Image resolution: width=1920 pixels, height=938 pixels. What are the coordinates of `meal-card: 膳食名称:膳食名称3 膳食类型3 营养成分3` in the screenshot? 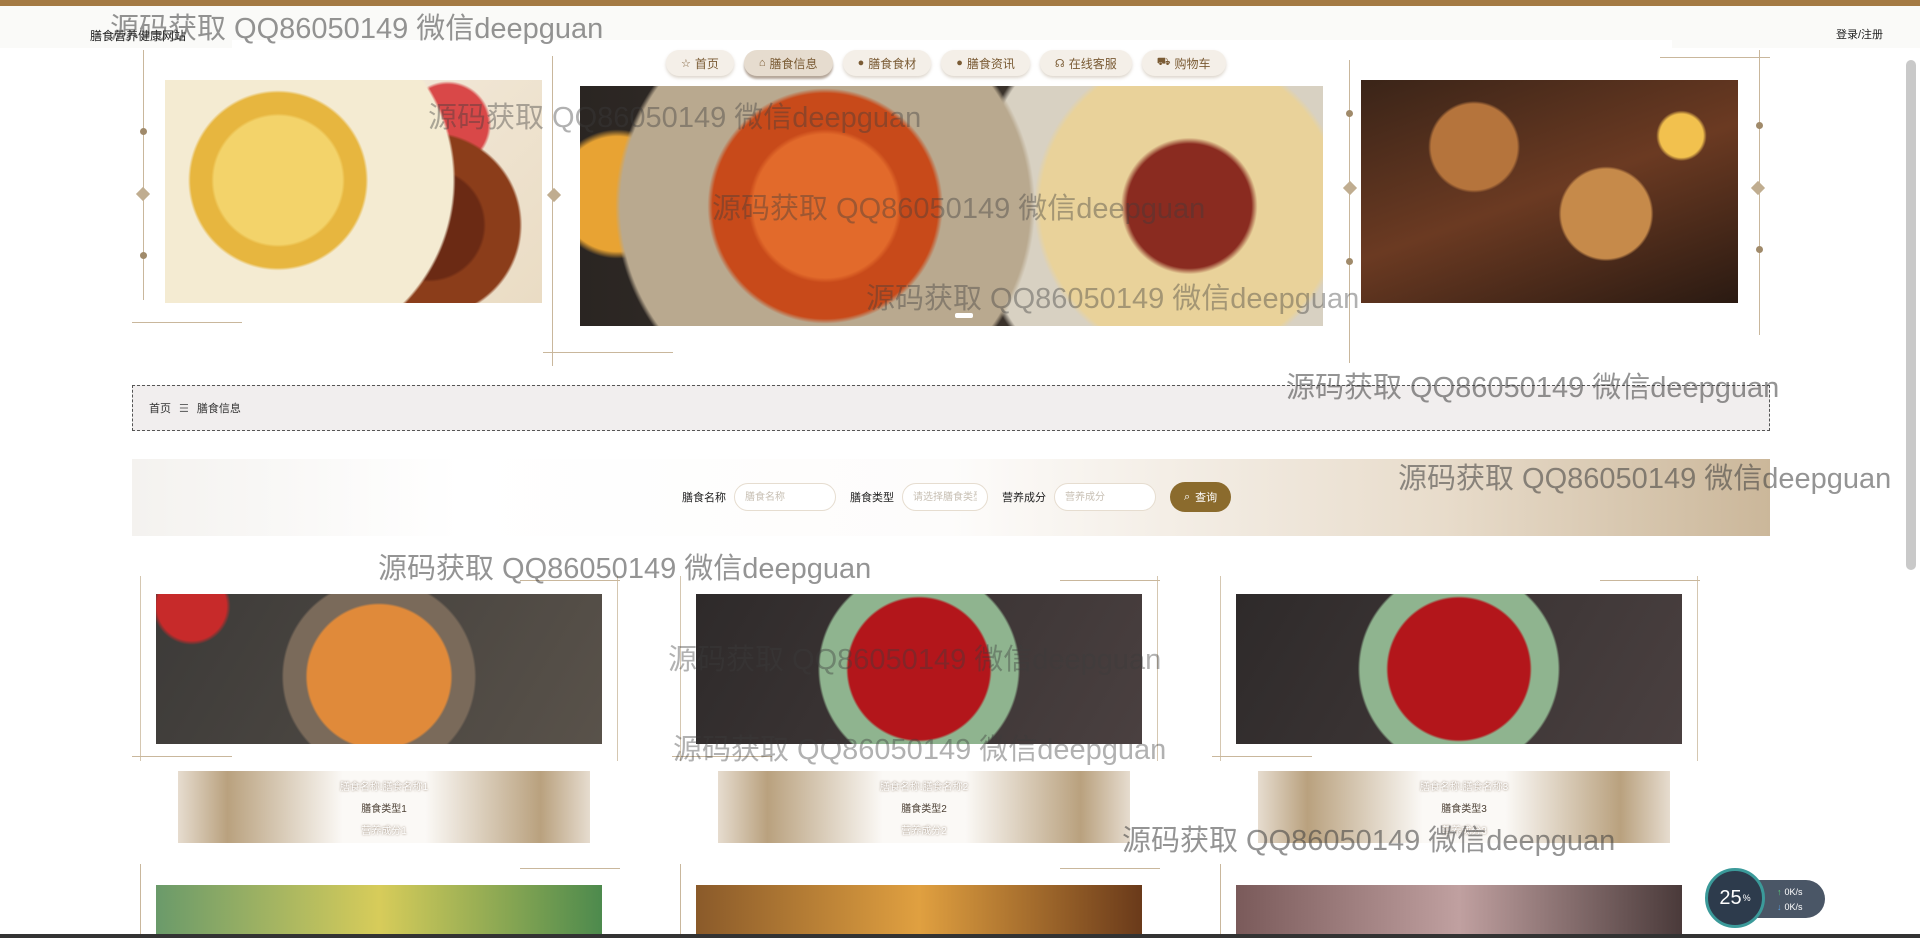 It's located at (1456, 718).